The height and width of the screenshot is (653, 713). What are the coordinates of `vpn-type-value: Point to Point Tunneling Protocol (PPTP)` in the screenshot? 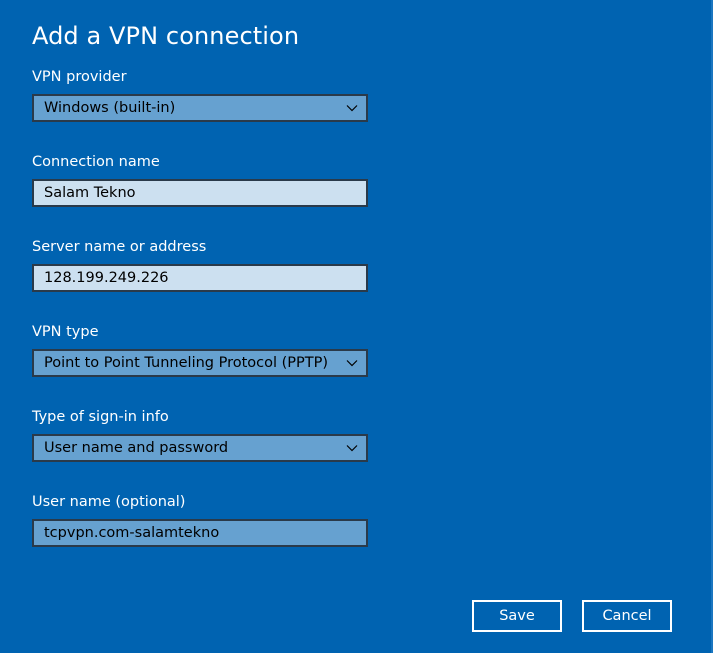 It's located at (186, 363).